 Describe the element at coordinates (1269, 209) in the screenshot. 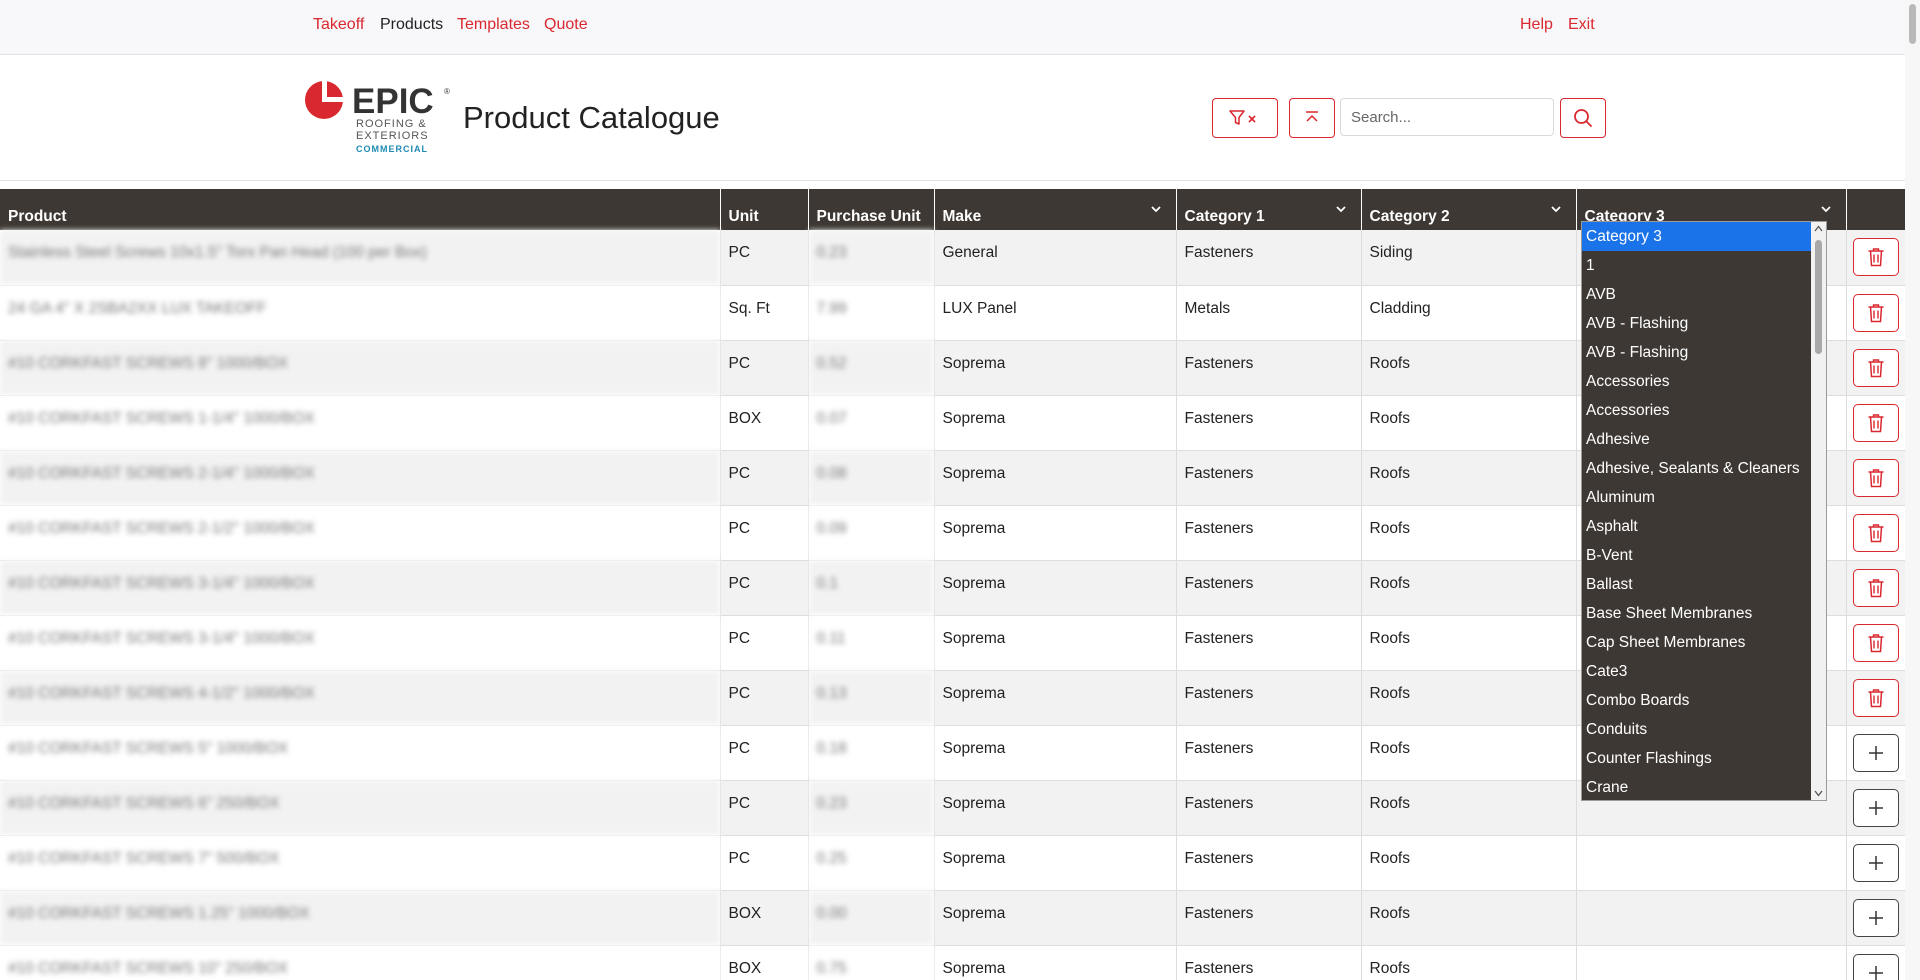

I see `category1-filter-select: Category 1` at that location.